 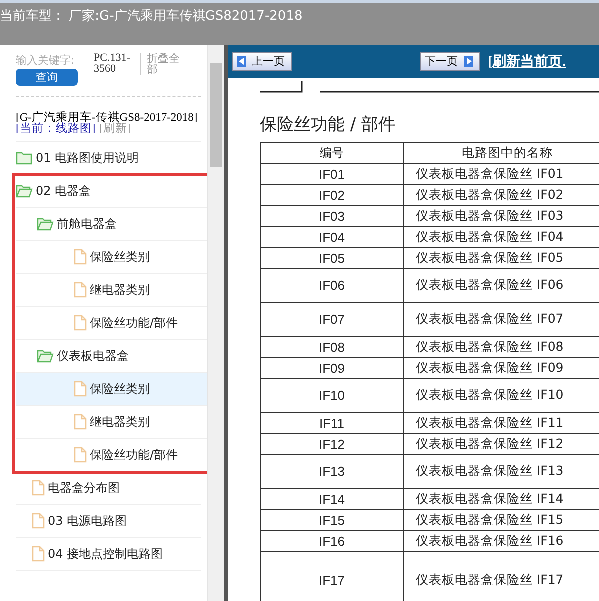 What do you see at coordinates (332, 520) in the screenshot?
I see `table-cell: IF15` at bounding box center [332, 520].